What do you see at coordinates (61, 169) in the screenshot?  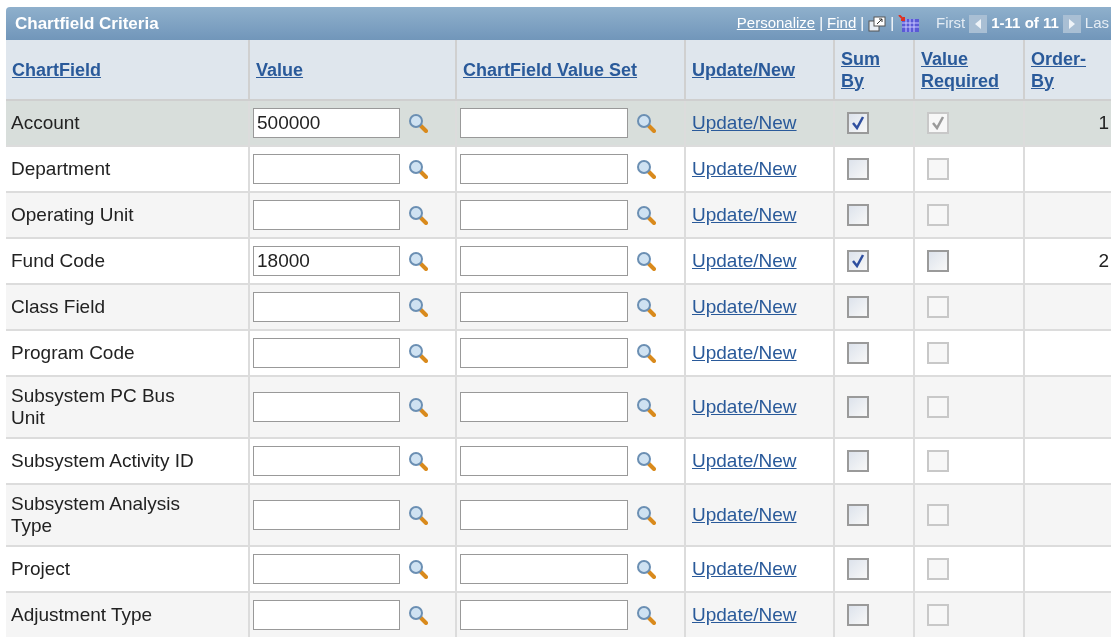 I see `chartfield-label: Department` at bounding box center [61, 169].